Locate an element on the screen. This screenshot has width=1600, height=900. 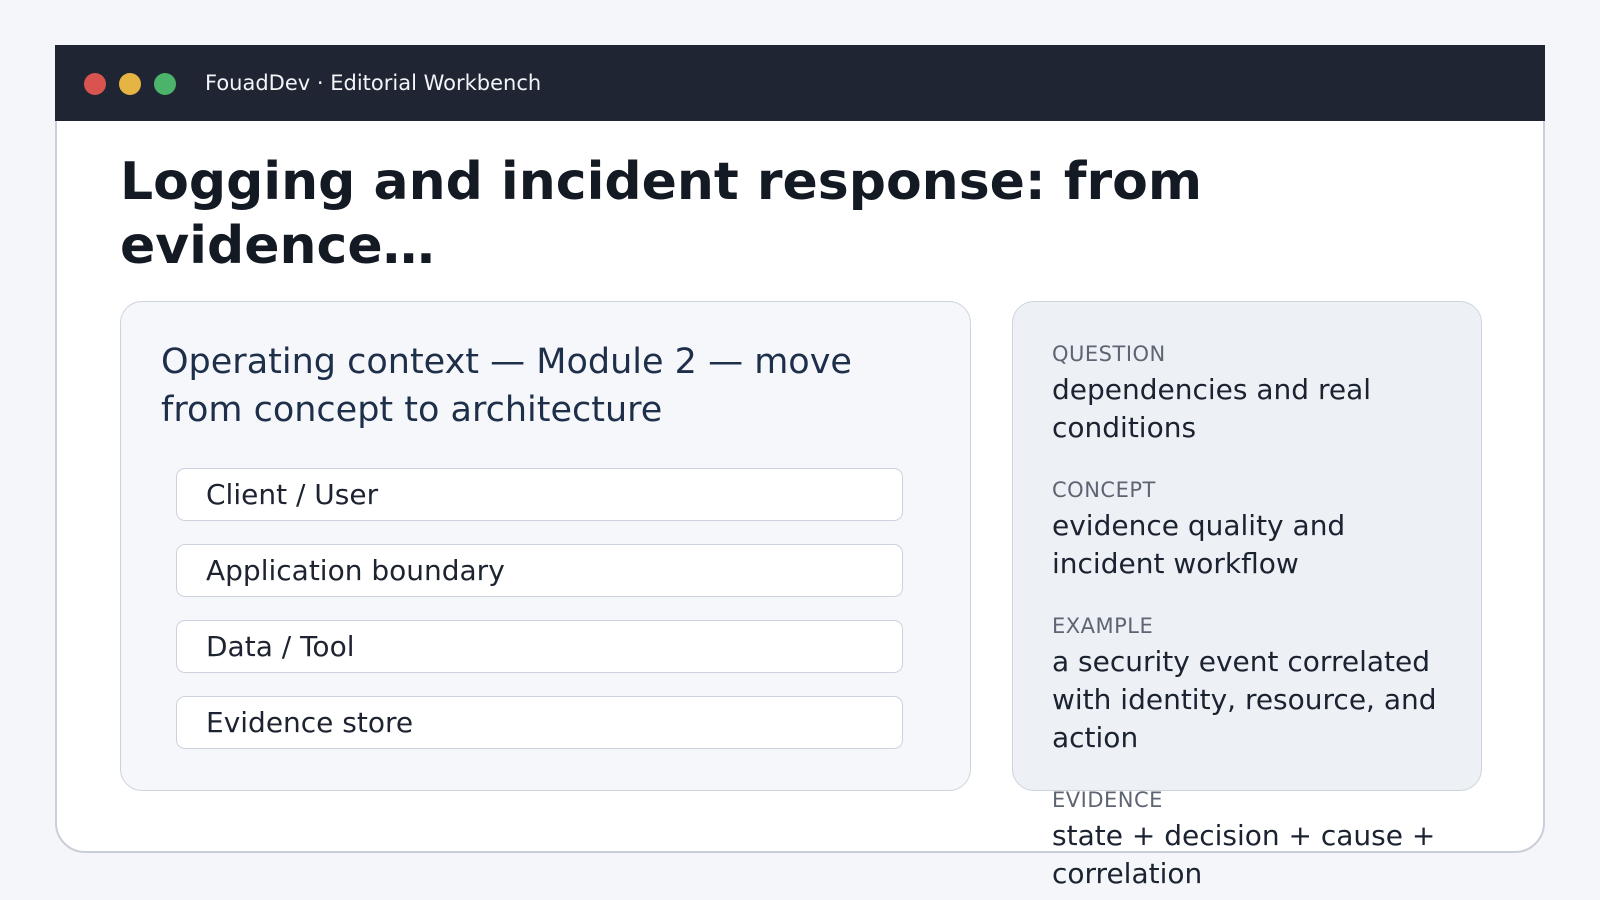
stack-item-label: Data / Tool is located at coordinates (280, 646).